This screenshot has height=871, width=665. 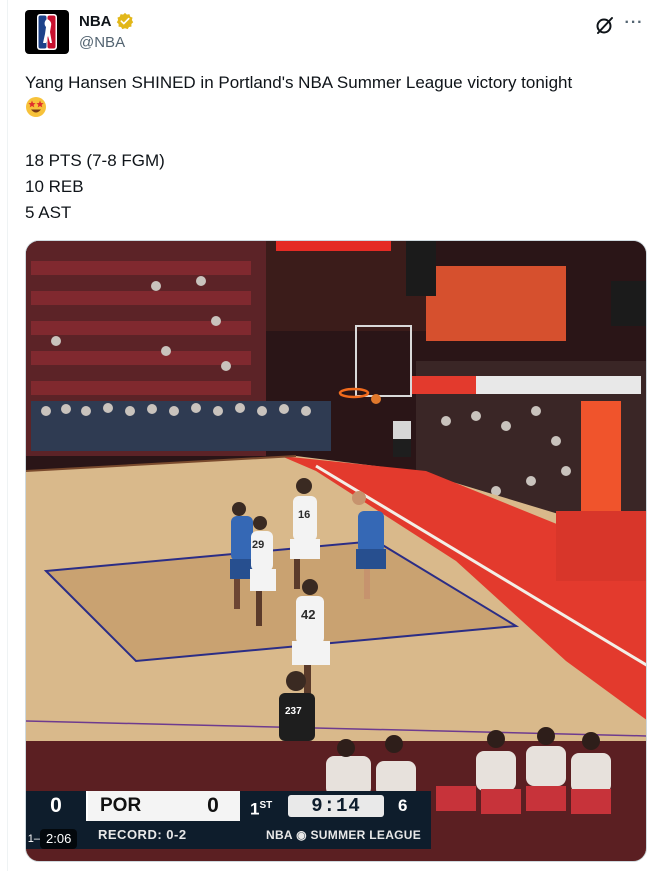 I want to click on progress-marker: 1–, so click(x=33, y=839).